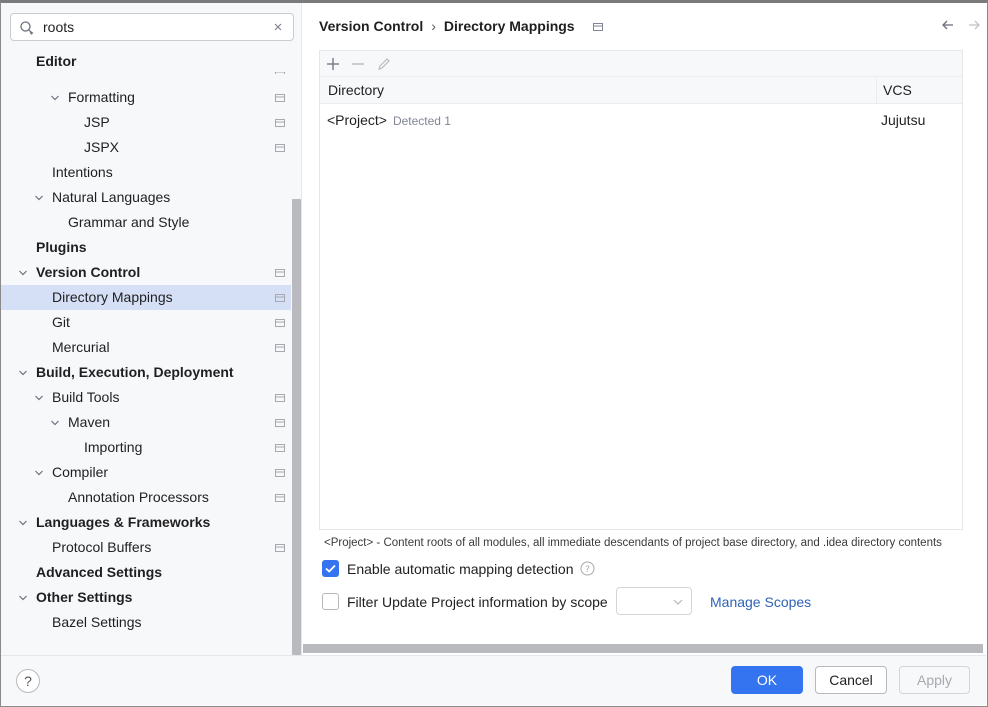 The image size is (988, 707). I want to click on sidebar-item: Plugins, so click(146, 247).